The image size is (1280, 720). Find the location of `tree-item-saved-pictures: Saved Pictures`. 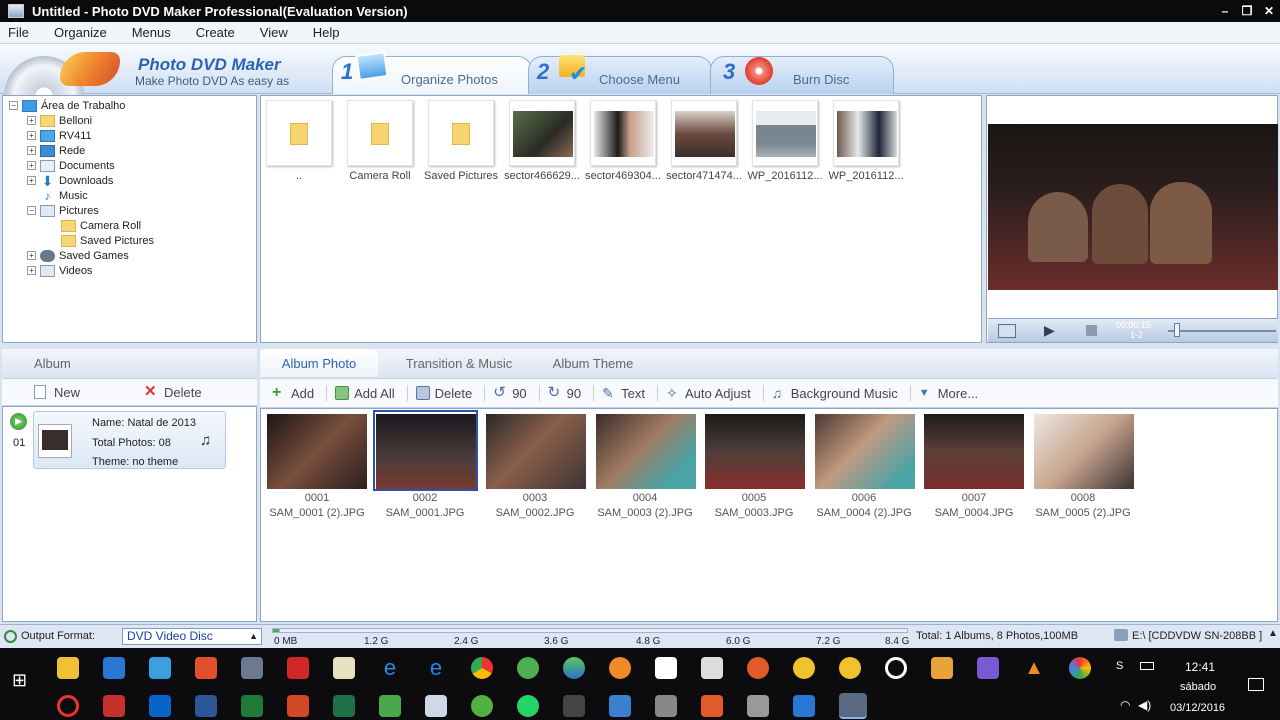

tree-item-saved-pictures: Saved Pictures is located at coordinates (107, 240).